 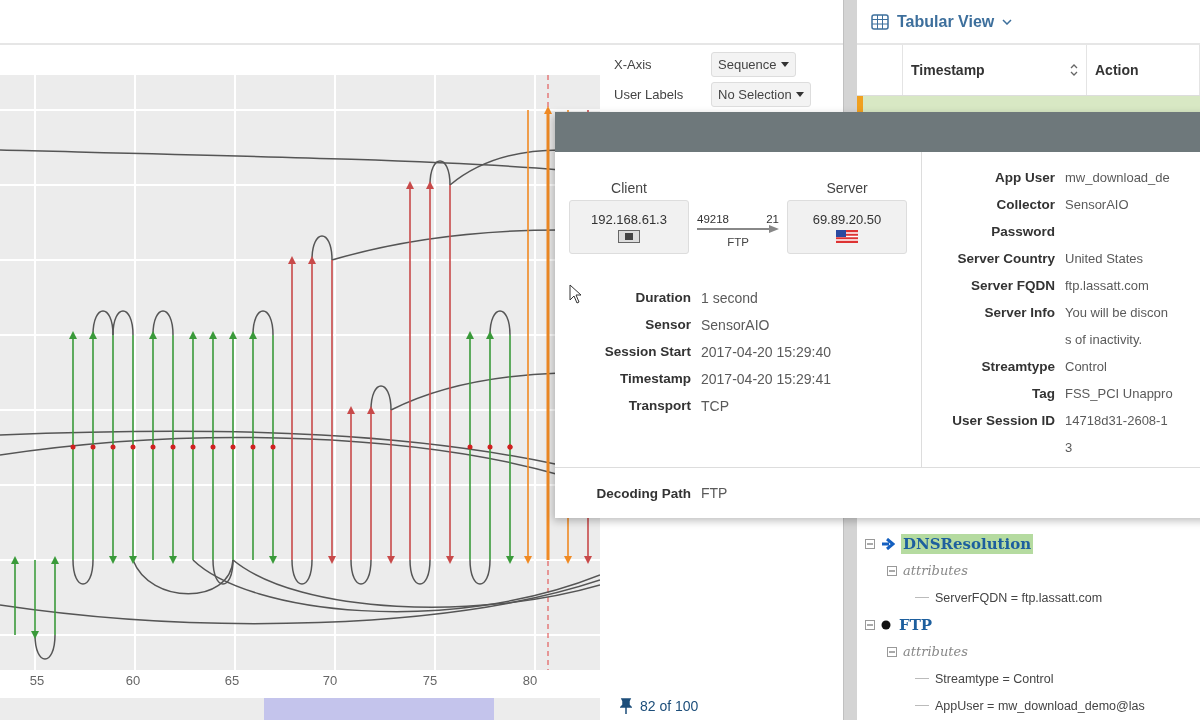 What do you see at coordinates (715, 405) in the screenshot?
I see `field-value: TCP` at bounding box center [715, 405].